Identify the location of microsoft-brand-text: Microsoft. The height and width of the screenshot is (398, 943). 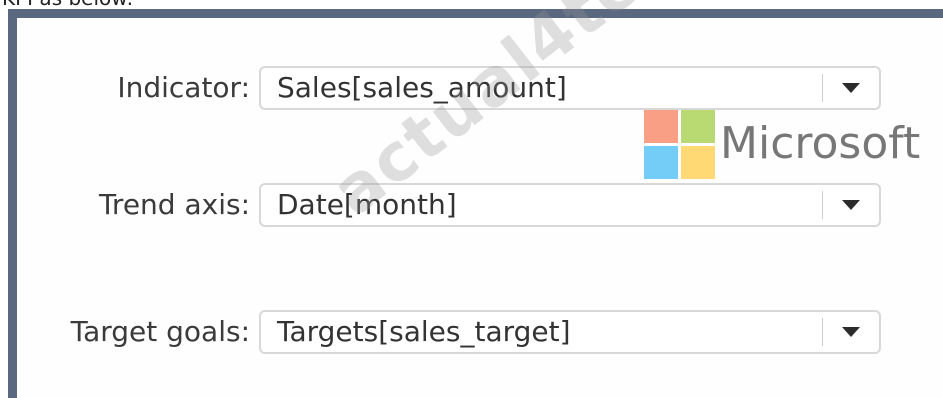
(820, 143).